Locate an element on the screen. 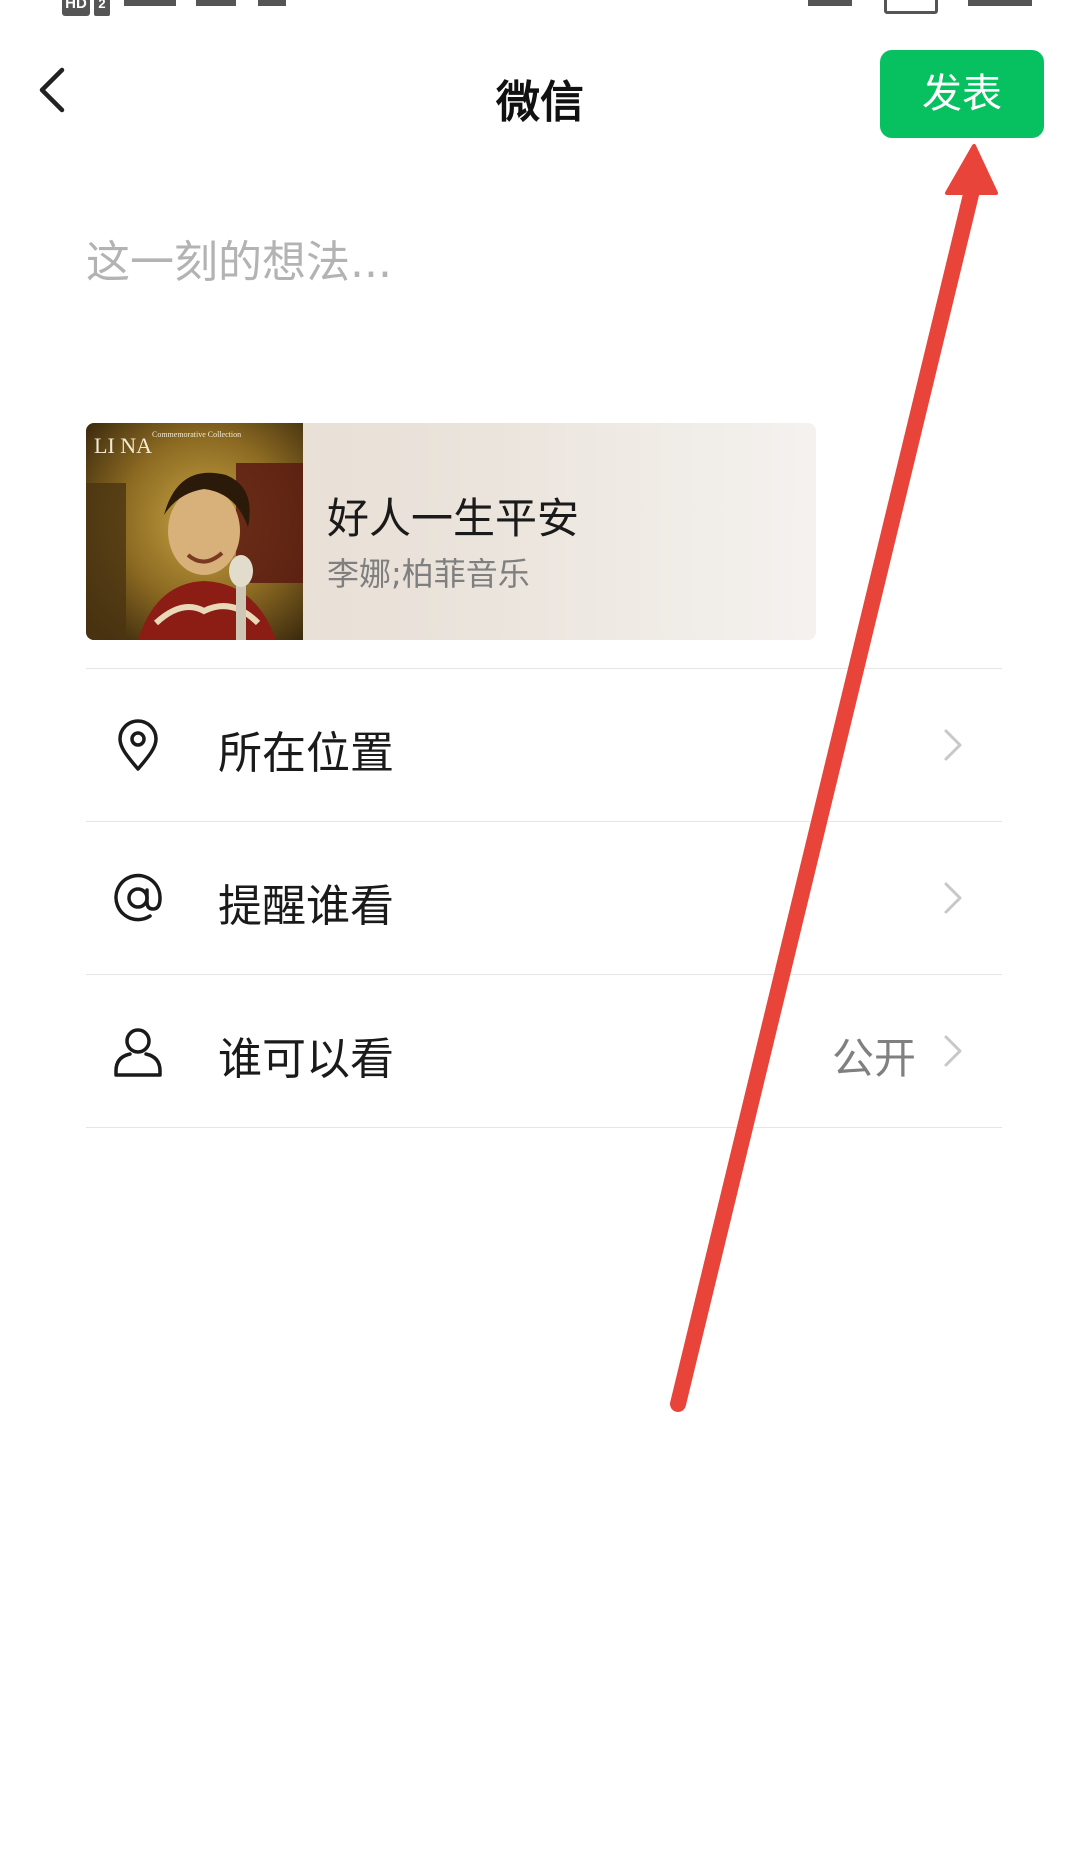  publish-button: 发表 is located at coordinates (962, 94).